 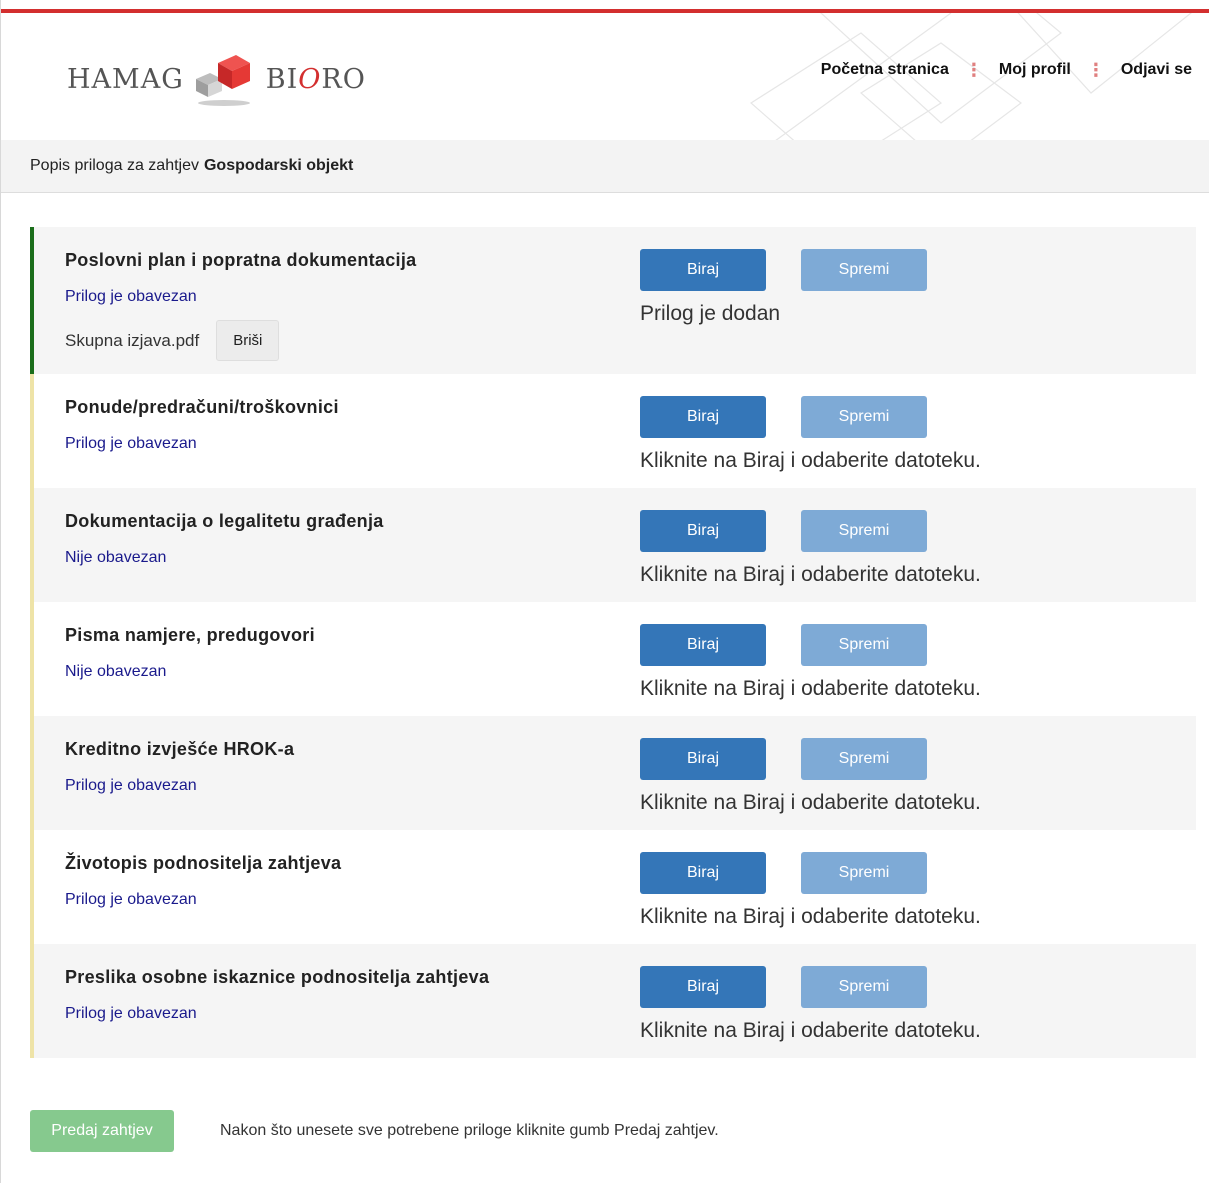 I want to click on logo-text-o: O, so click(x=310, y=79).